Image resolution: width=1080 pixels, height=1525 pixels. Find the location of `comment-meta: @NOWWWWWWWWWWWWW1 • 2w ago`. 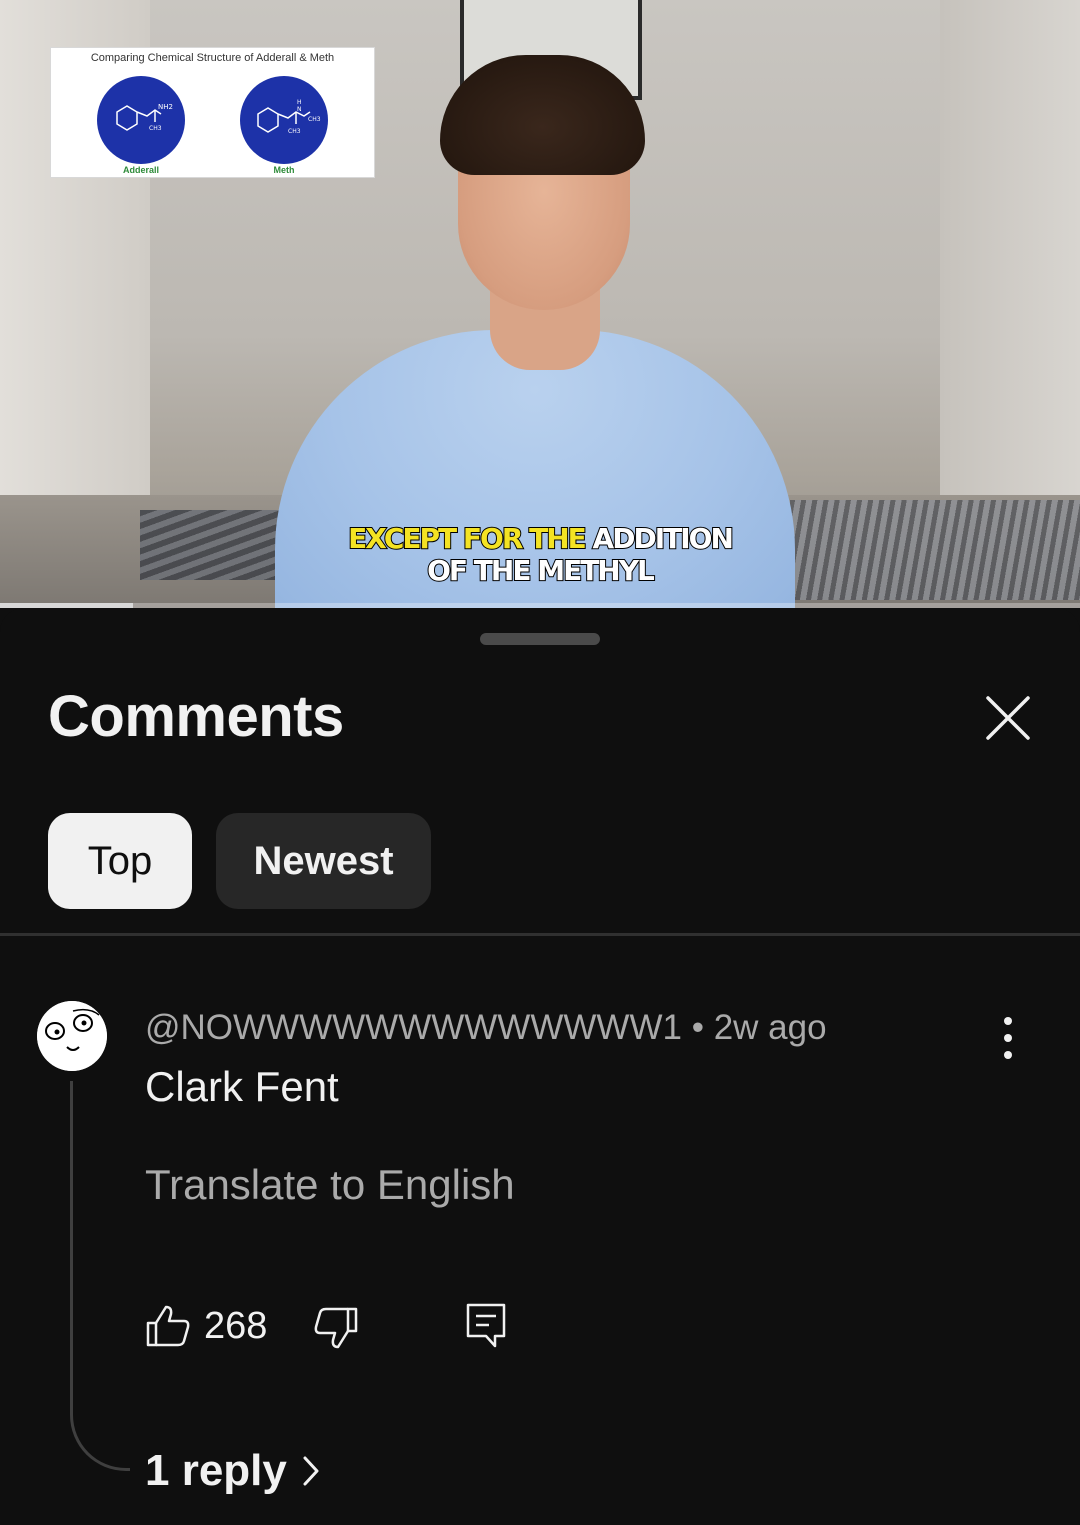

comment-meta: @NOWWWWWWWWWWWWW1 • 2w ago is located at coordinates (486, 1028).